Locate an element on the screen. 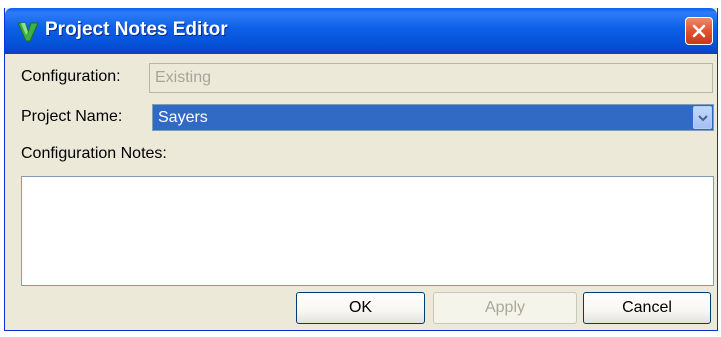 The width and height of the screenshot is (721, 337). chevron-down-icon is located at coordinates (702, 118).